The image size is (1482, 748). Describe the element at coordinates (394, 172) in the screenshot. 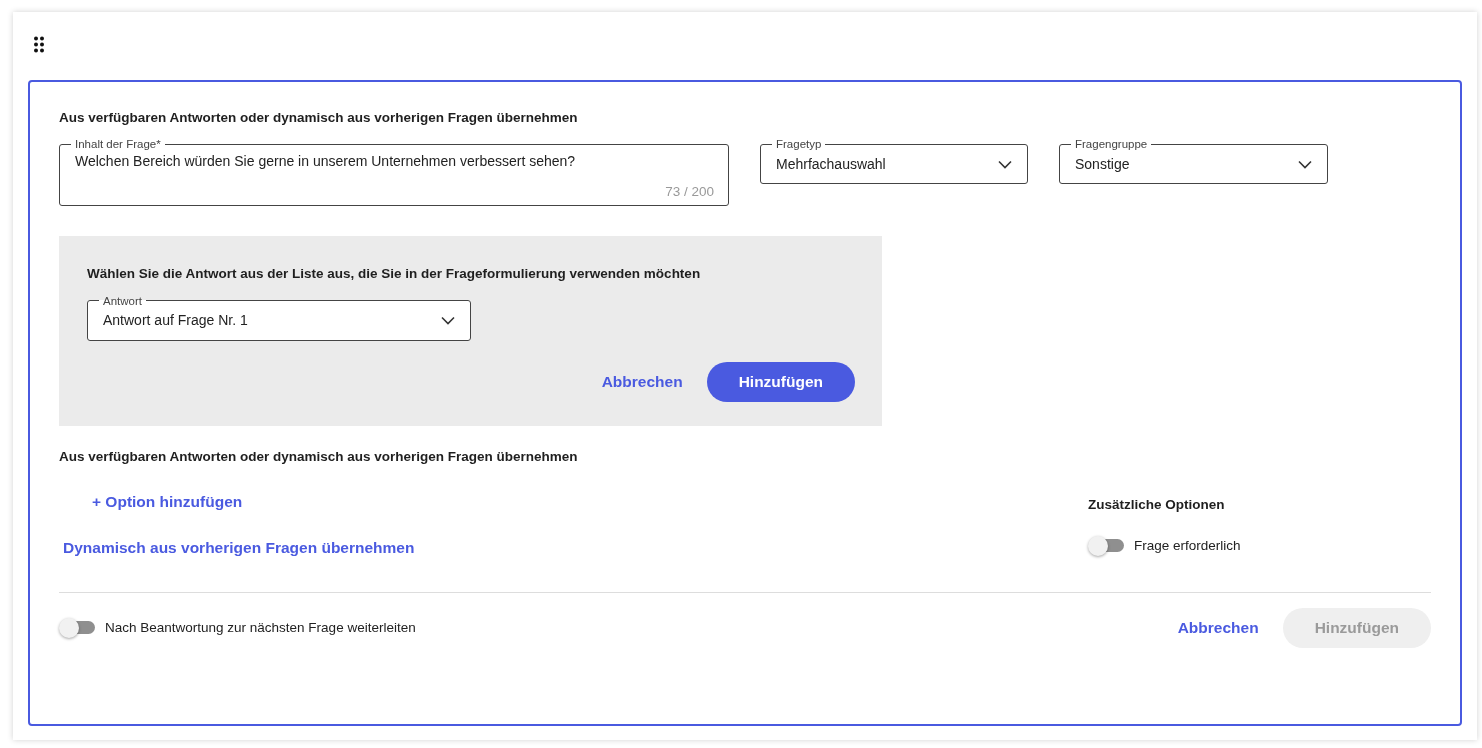

I see `question-text-field: Inhalt der Frage* Welchen Bereich würden Sie gerne in unserem Unternehmen verbessert sehen? 73 / 200` at that location.